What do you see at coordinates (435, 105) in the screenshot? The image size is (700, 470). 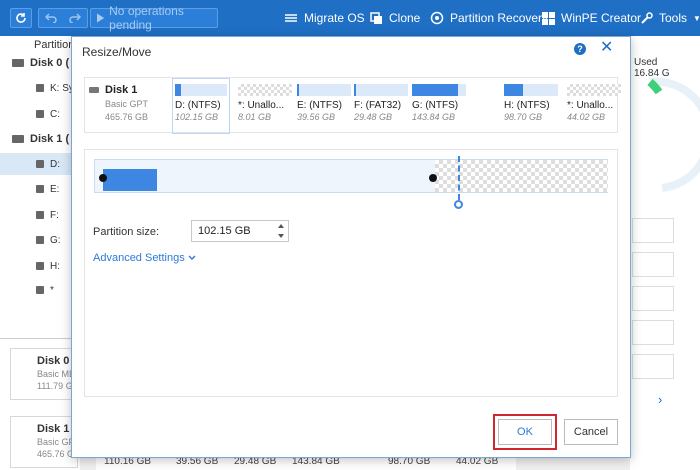 I see `partition-label: G: (NTFS)` at bounding box center [435, 105].